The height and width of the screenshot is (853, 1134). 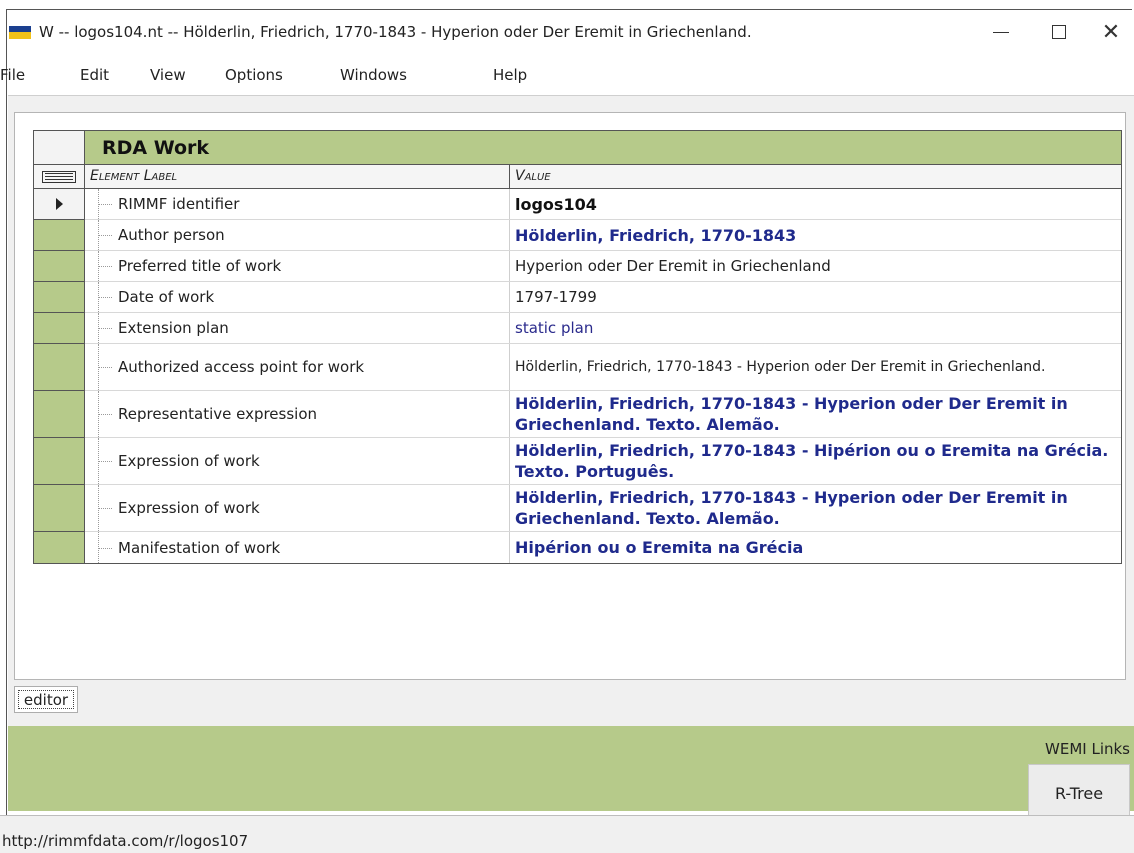 I want to click on value-link: static plan, so click(x=554, y=328).